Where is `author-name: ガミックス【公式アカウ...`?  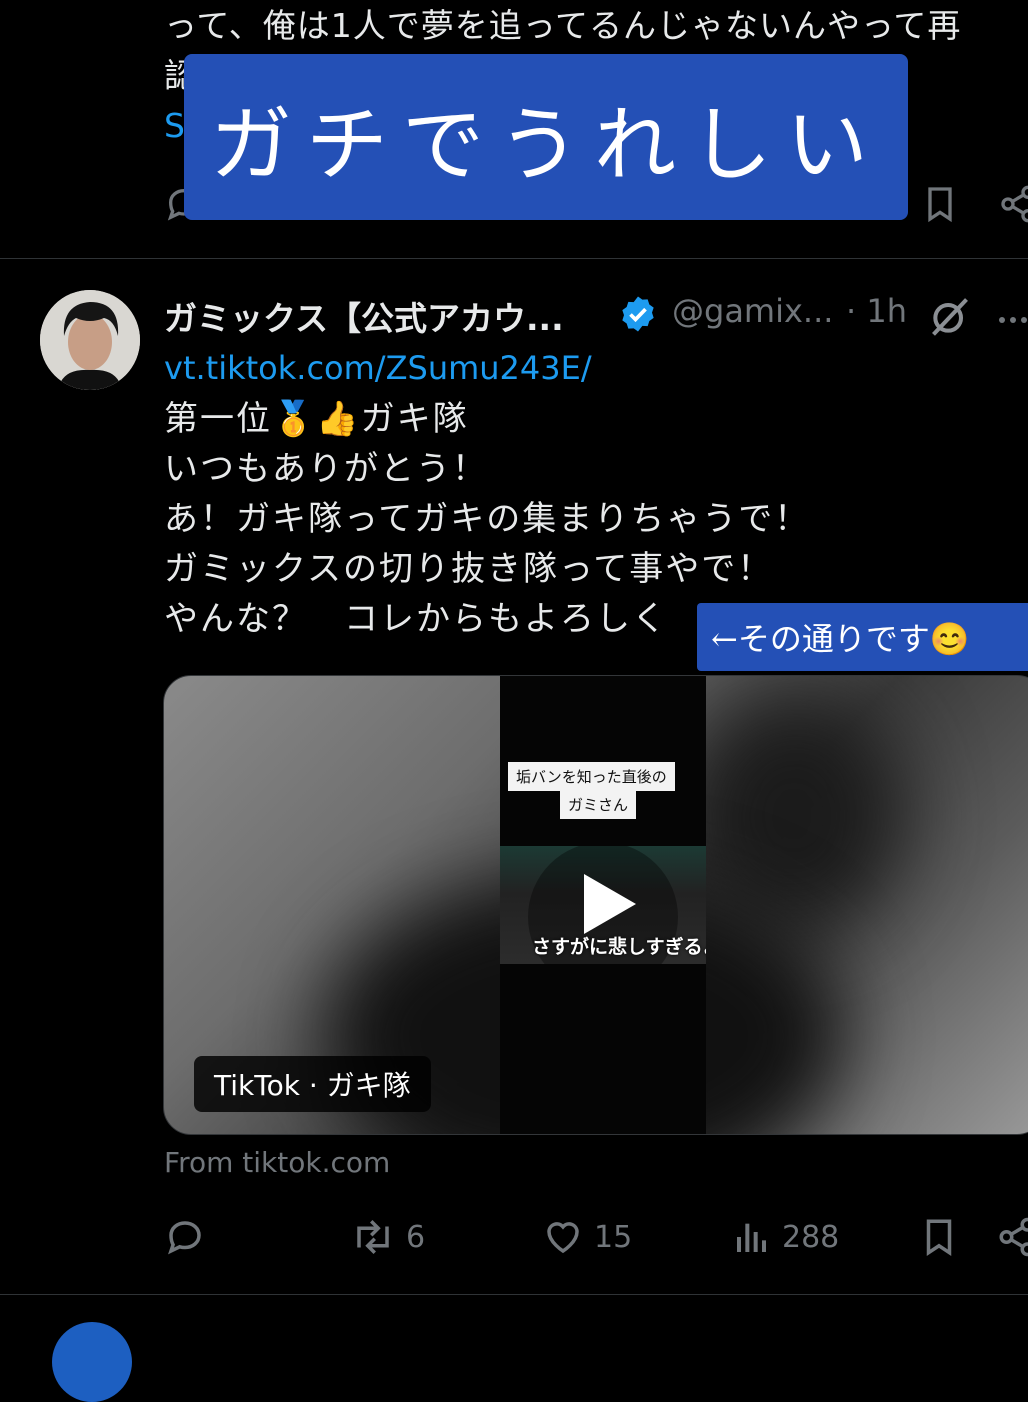 author-name: ガミックス【公式アカウ... is located at coordinates (364, 316).